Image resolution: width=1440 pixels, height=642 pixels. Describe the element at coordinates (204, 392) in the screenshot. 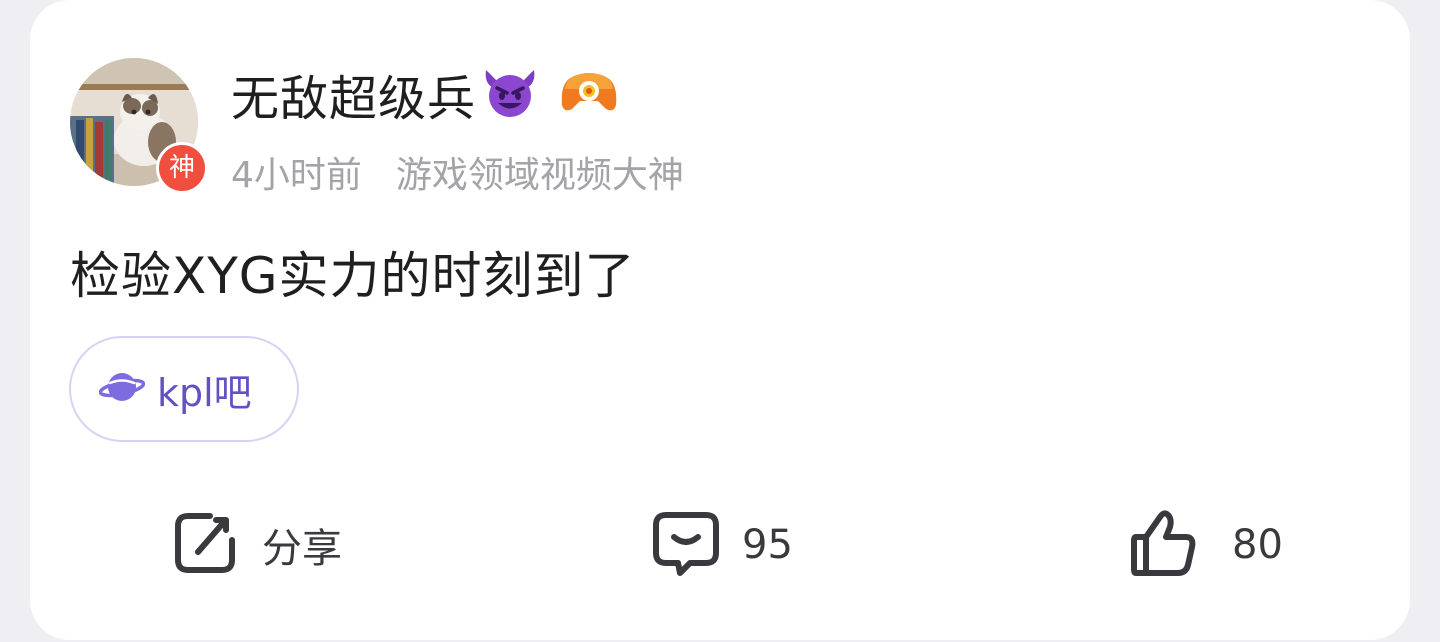

I see `forum-name: kpl吧` at that location.